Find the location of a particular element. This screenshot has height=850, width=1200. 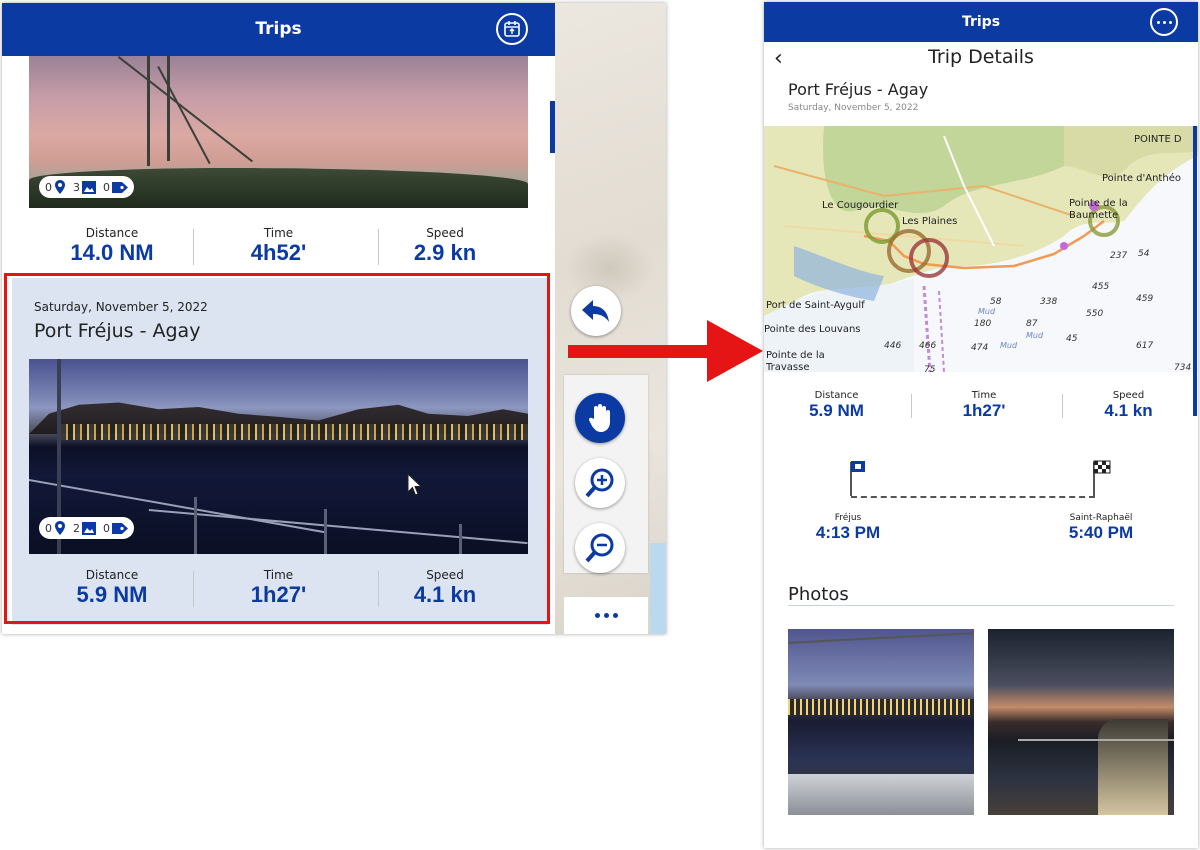

hand-pan-icon is located at coordinates (599, 418).